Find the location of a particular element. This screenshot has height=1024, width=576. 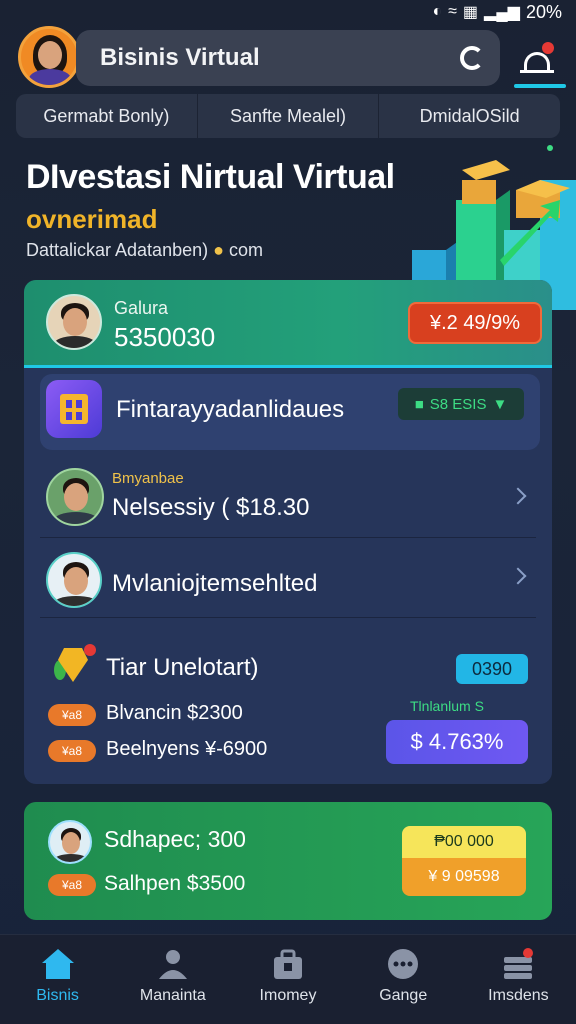

building-icon is located at coordinates (74, 409).